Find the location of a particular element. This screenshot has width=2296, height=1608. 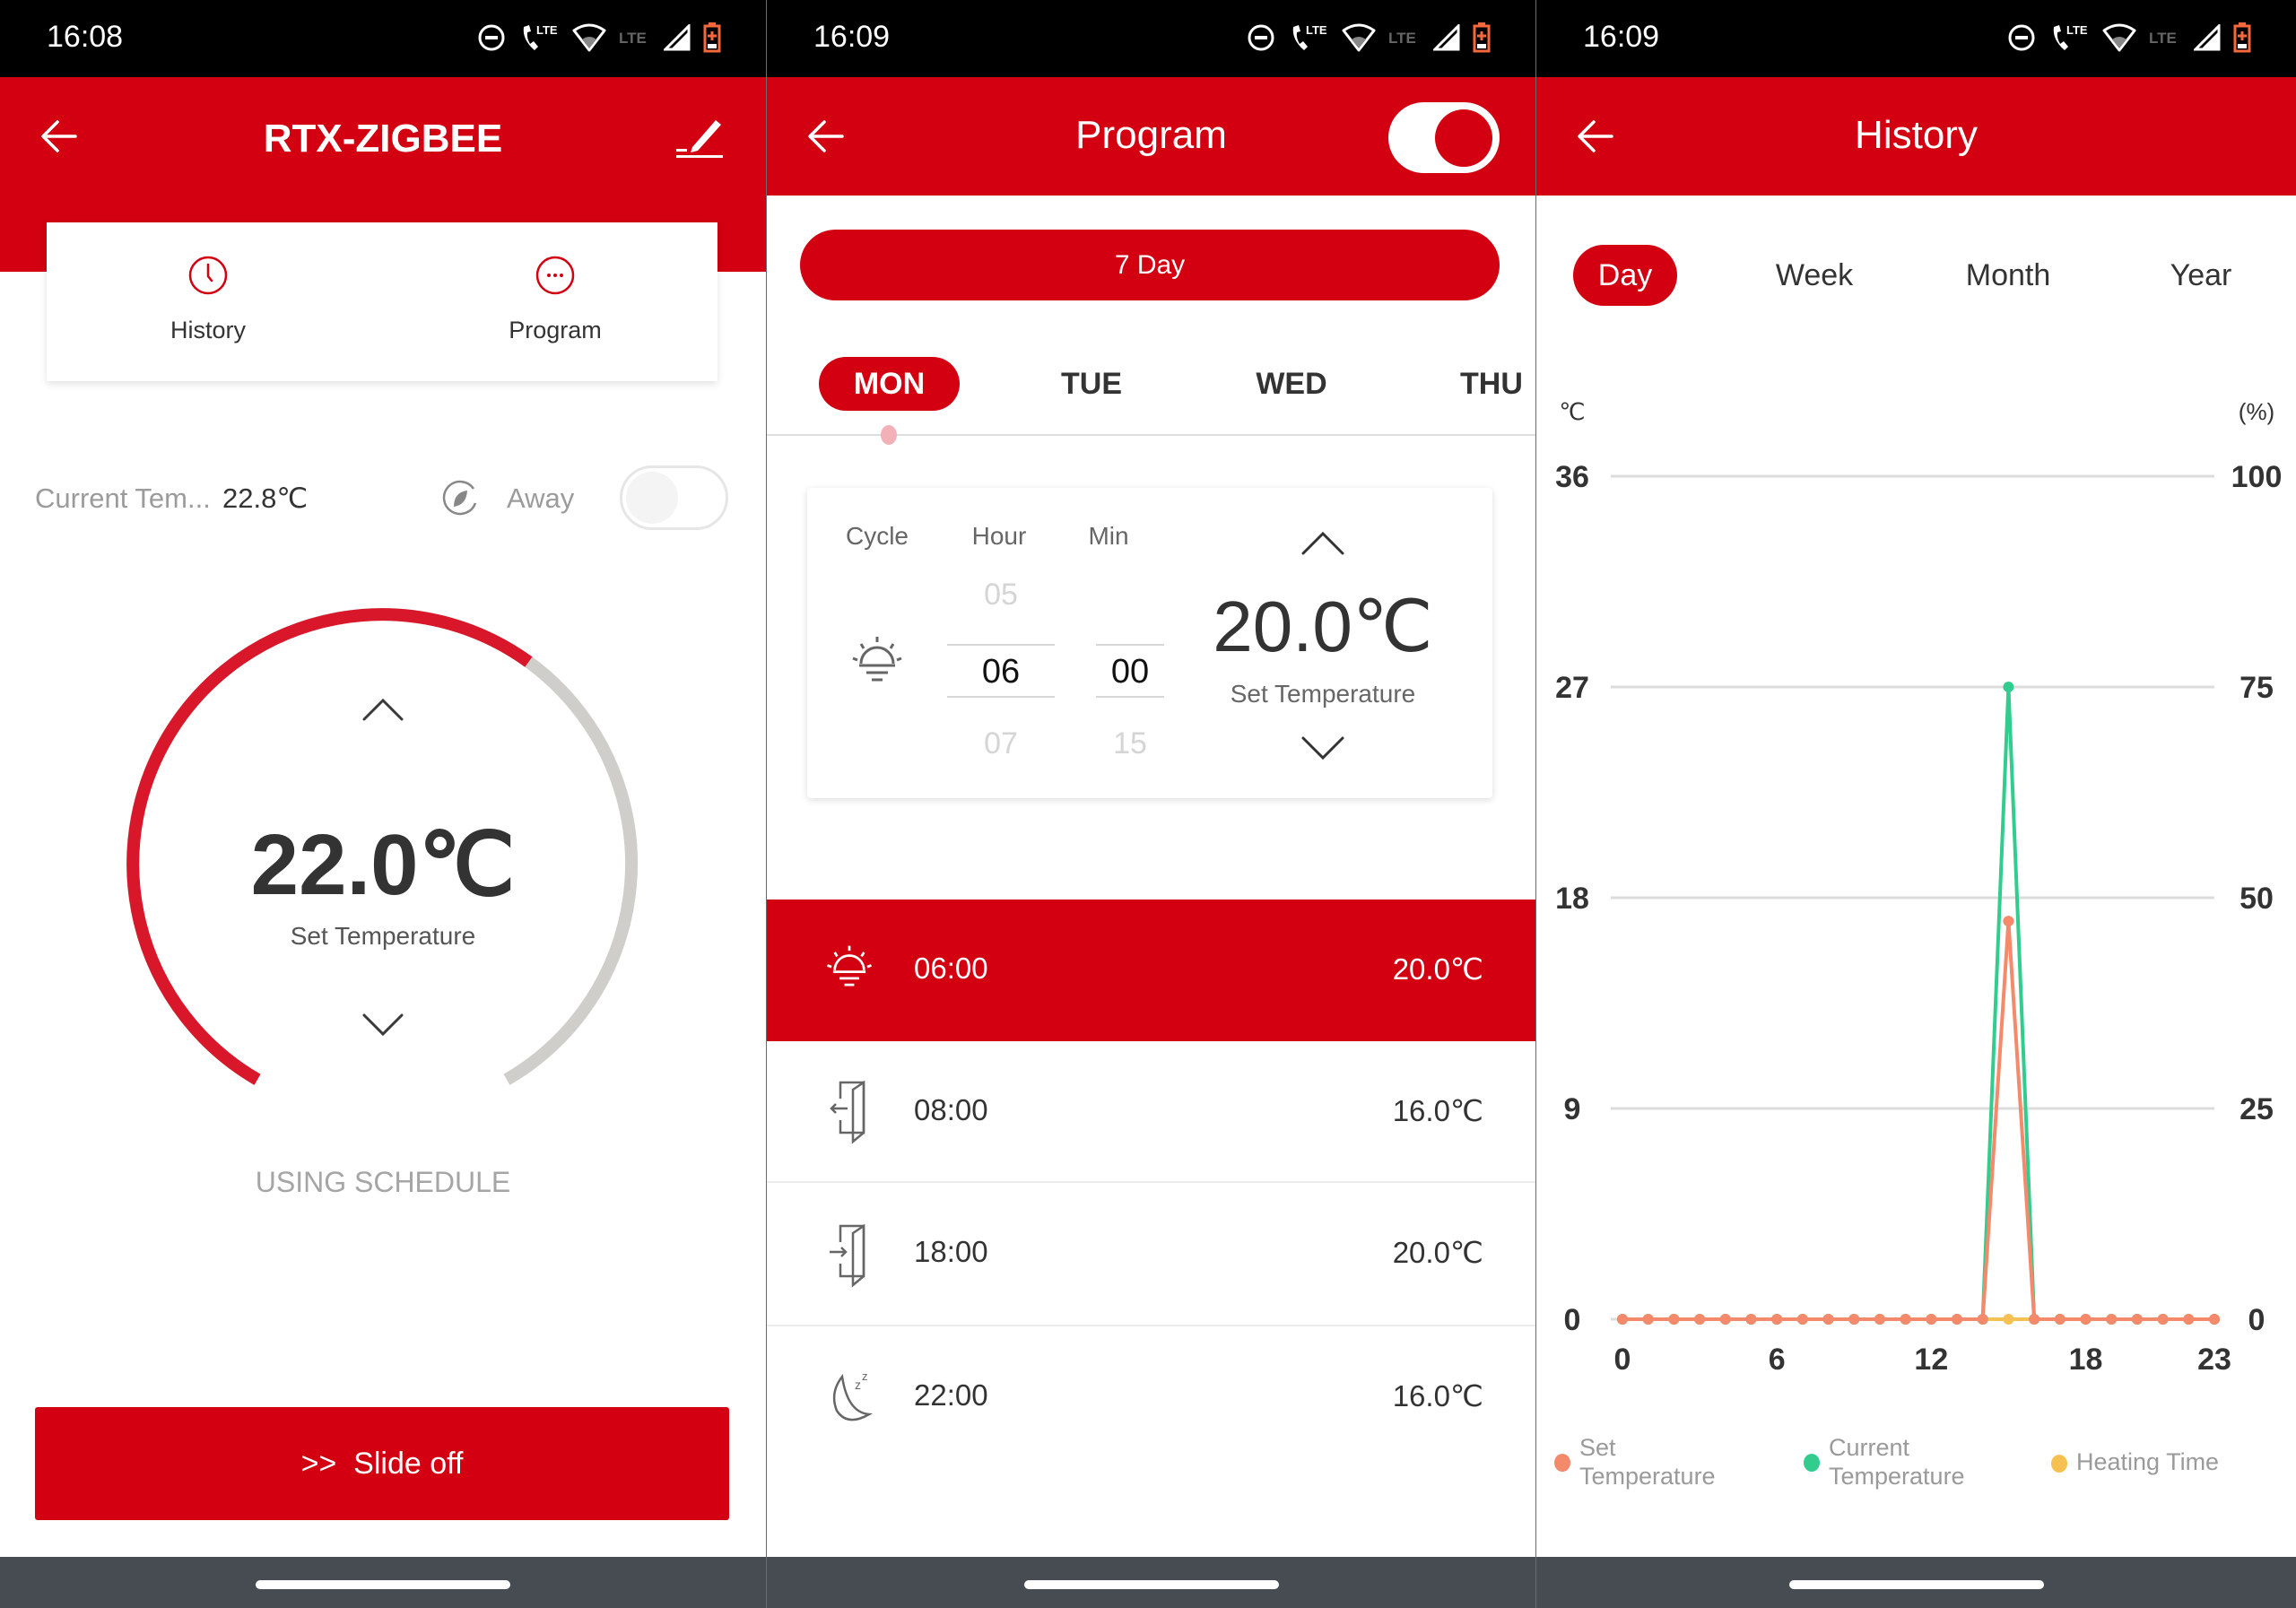

status-time: 16:09 is located at coordinates (852, 37).